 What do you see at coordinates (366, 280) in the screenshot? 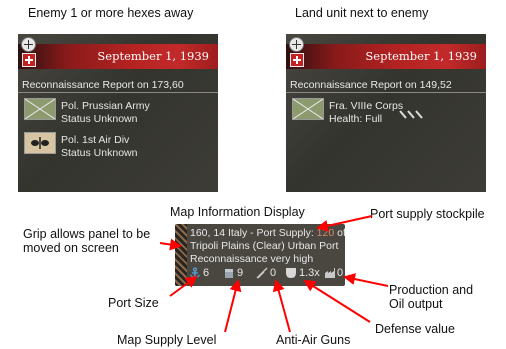
I see `arrow-production` at bounding box center [366, 280].